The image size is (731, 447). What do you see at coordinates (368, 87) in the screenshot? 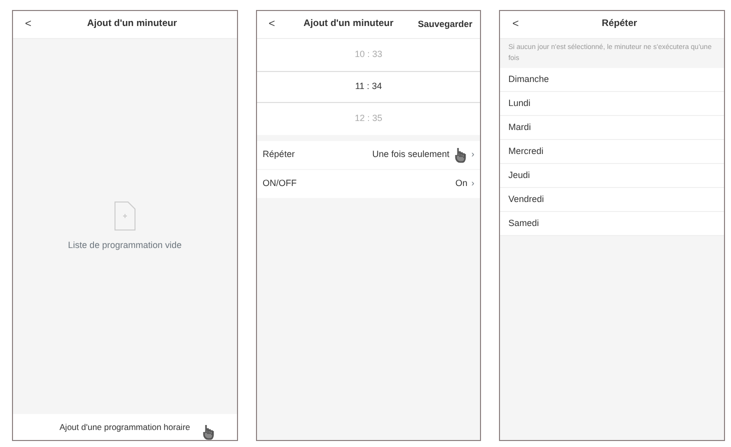
I see `time-picker-row: 11 : 34` at bounding box center [368, 87].